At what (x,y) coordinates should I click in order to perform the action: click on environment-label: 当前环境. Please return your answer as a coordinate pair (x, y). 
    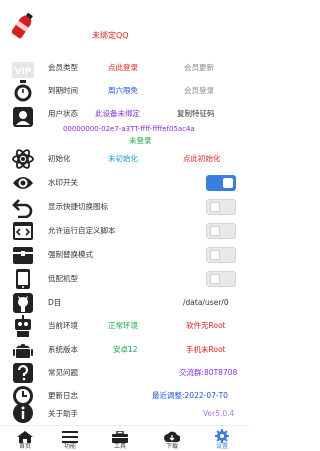
    Looking at the image, I should click on (63, 325).